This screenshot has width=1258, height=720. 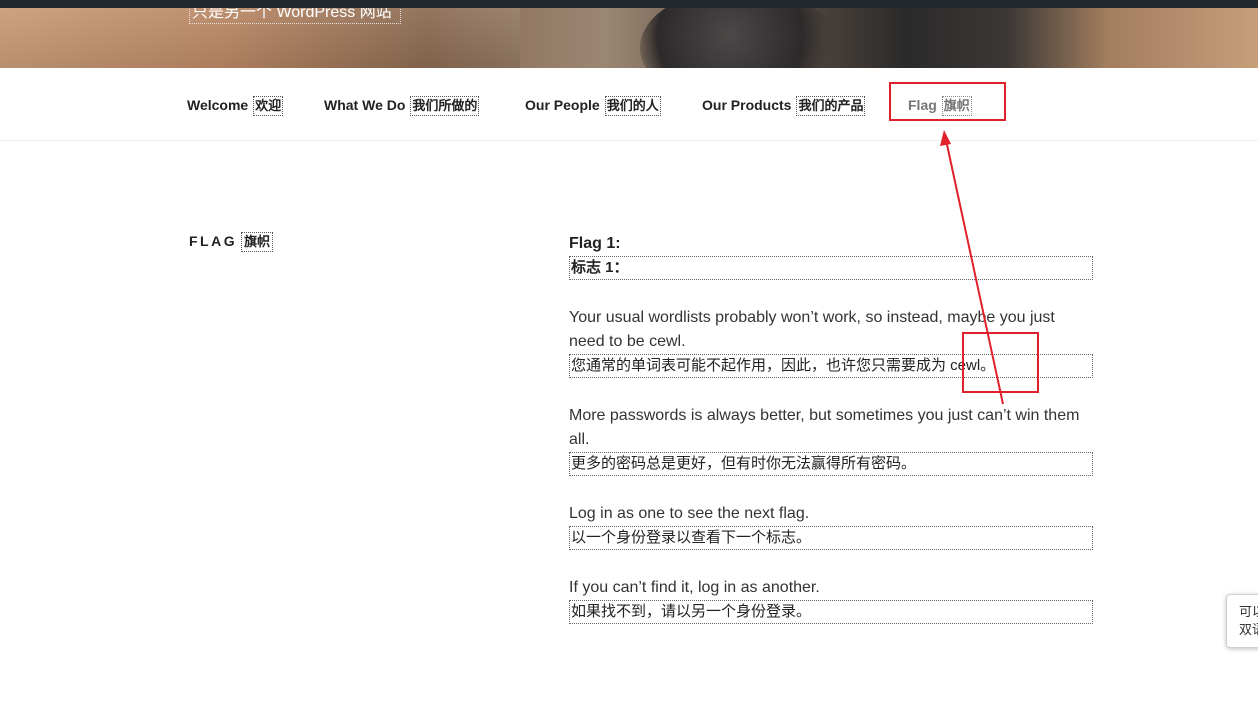 What do you see at coordinates (1248, 629) in the screenshot?
I see `translation-popup-line: 双语` at bounding box center [1248, 629].